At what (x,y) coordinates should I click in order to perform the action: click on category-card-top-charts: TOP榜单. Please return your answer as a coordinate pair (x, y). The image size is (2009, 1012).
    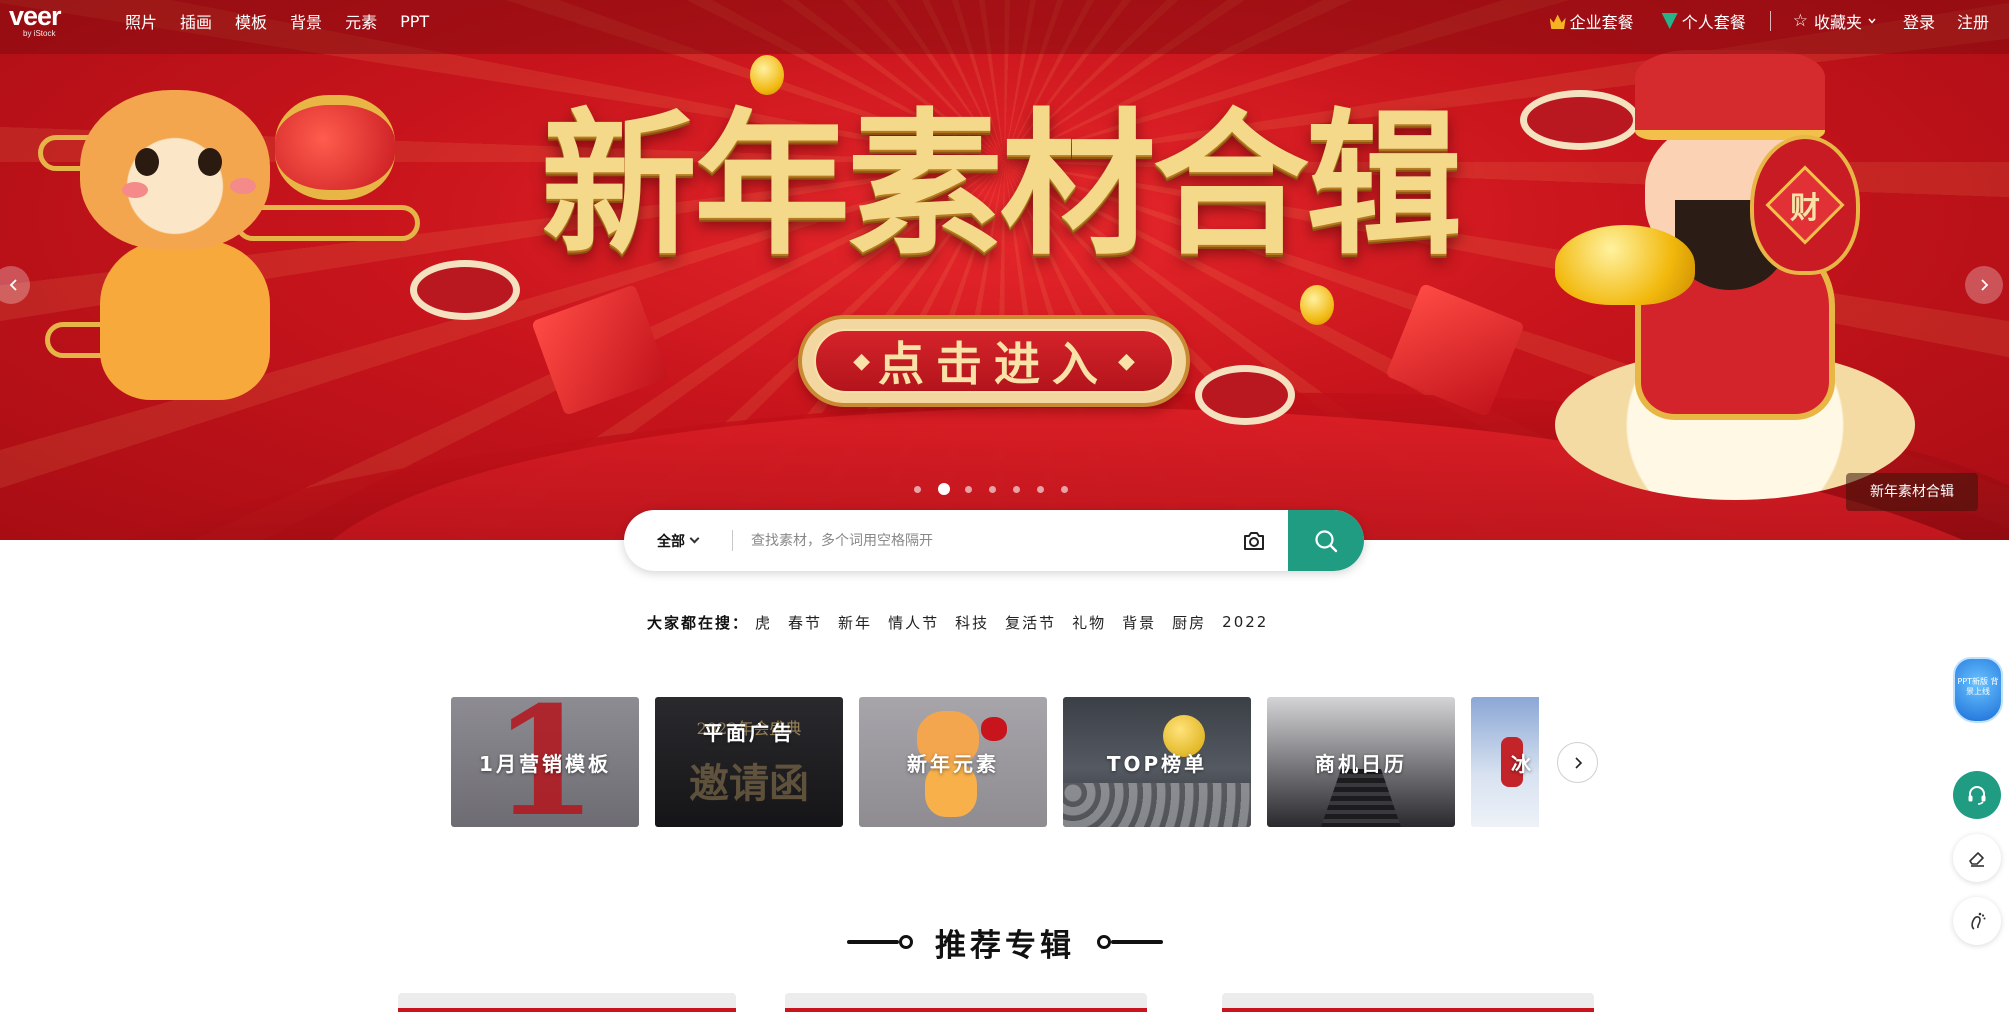
    Looking at the image, I should click on (1157, 762).